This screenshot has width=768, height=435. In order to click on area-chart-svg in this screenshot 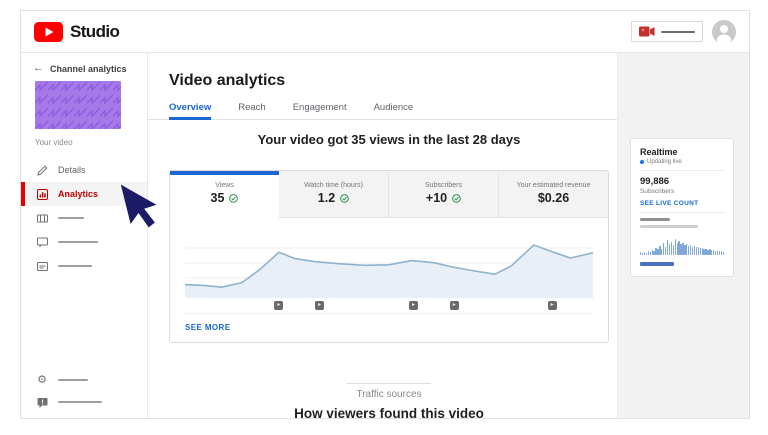, I will do `click(389, 271)`.